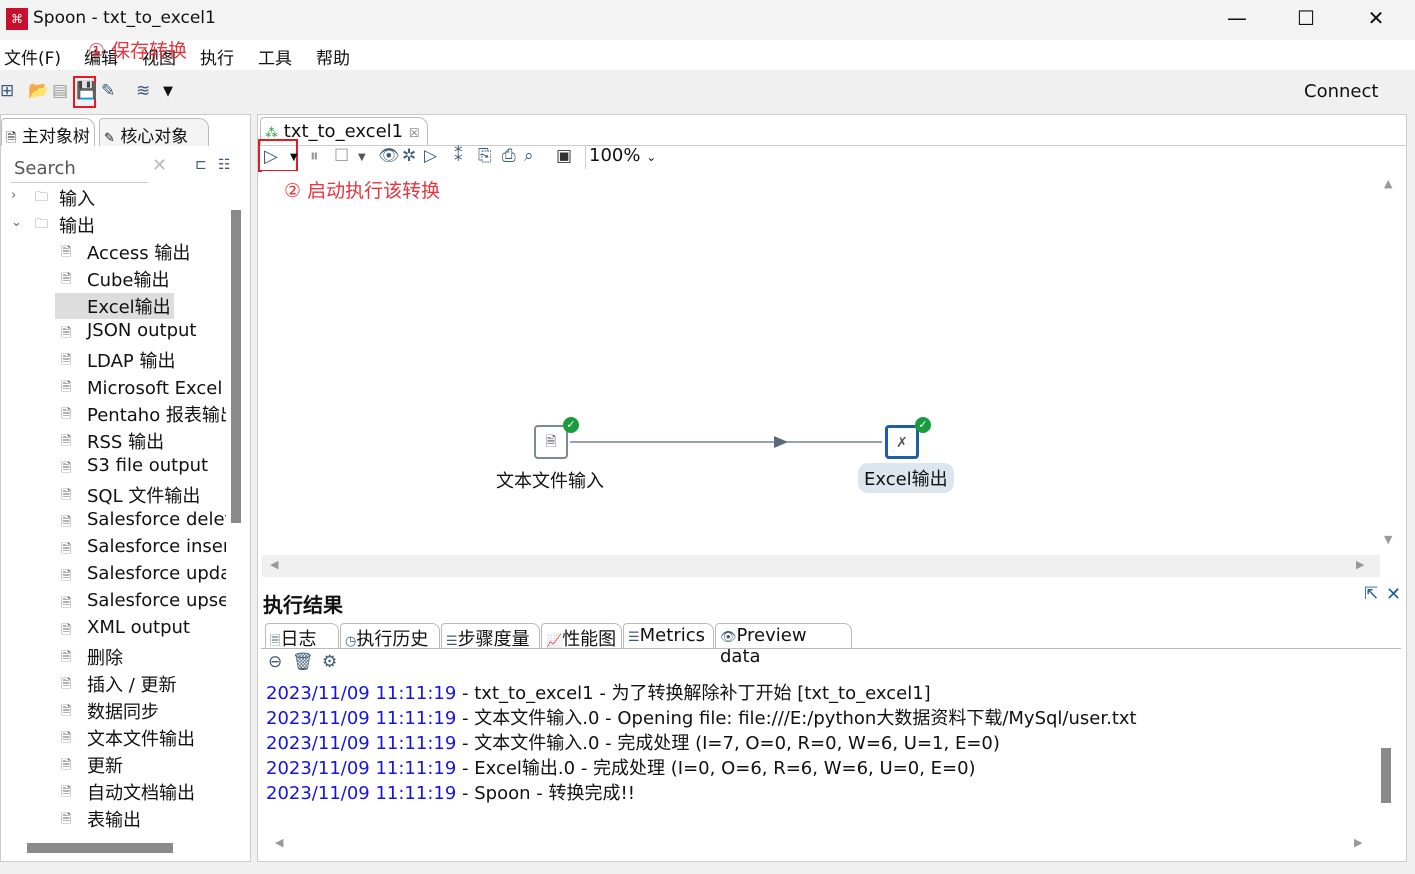 The image size is (1415, 874). I want to click on explore-repo-icon: ▤, so click(60, 91).